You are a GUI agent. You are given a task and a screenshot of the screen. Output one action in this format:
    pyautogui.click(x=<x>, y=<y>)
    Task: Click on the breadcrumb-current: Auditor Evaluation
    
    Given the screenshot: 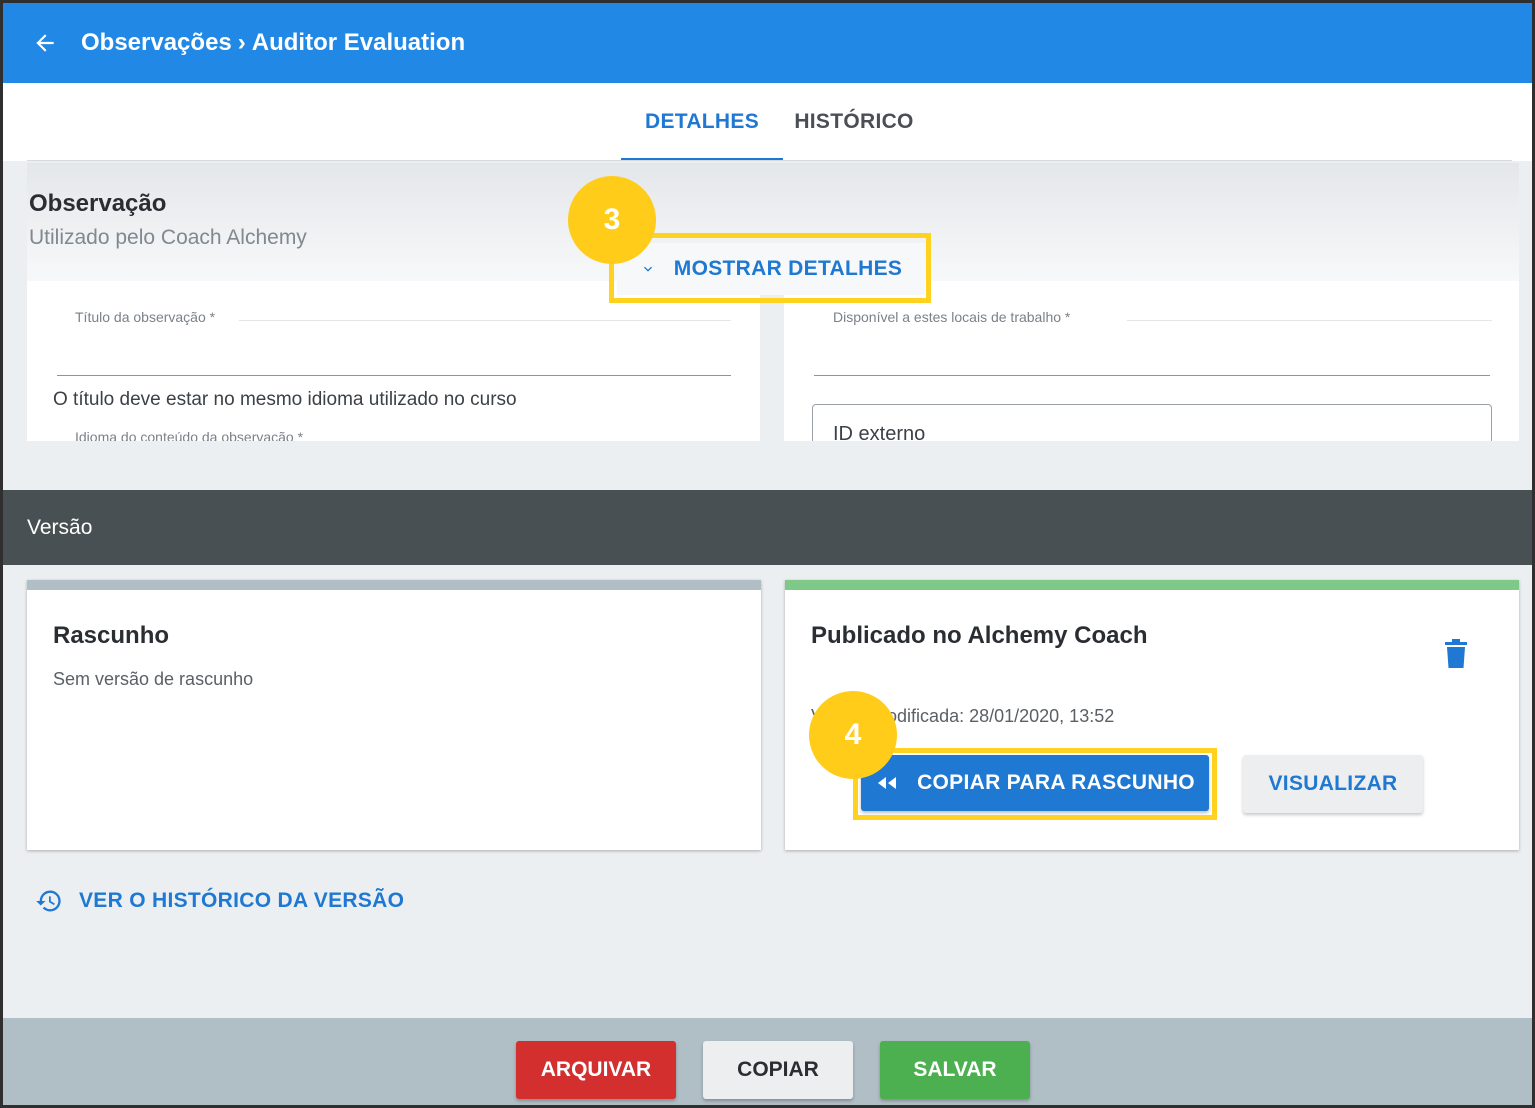 What is the action you would take?
    pyautogui.click(x=358, y=42)
    